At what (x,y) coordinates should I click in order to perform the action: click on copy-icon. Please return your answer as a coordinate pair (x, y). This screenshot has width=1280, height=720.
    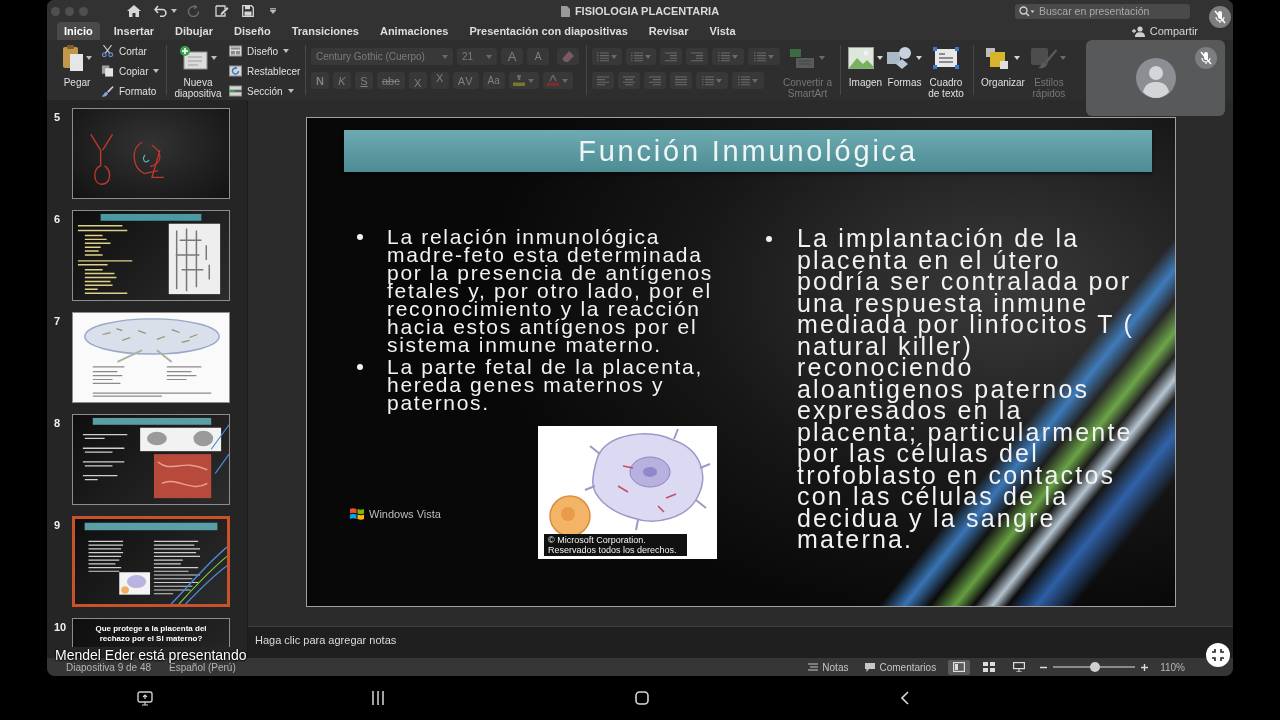
    Looking at the image, I should click on (107, 71).